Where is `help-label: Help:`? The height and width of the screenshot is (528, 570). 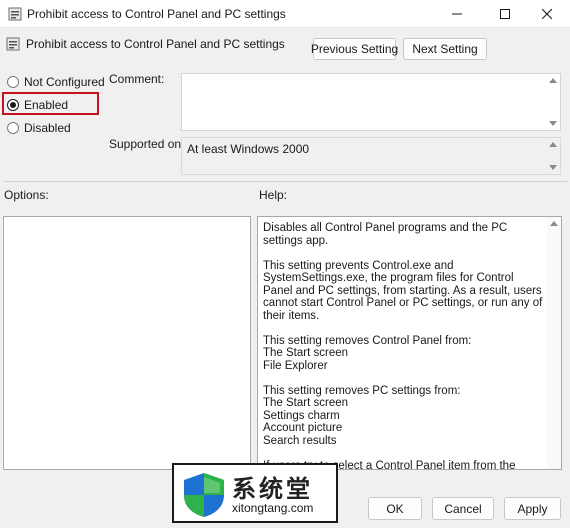
help-label: Help: is located at coordinates (273, 195).